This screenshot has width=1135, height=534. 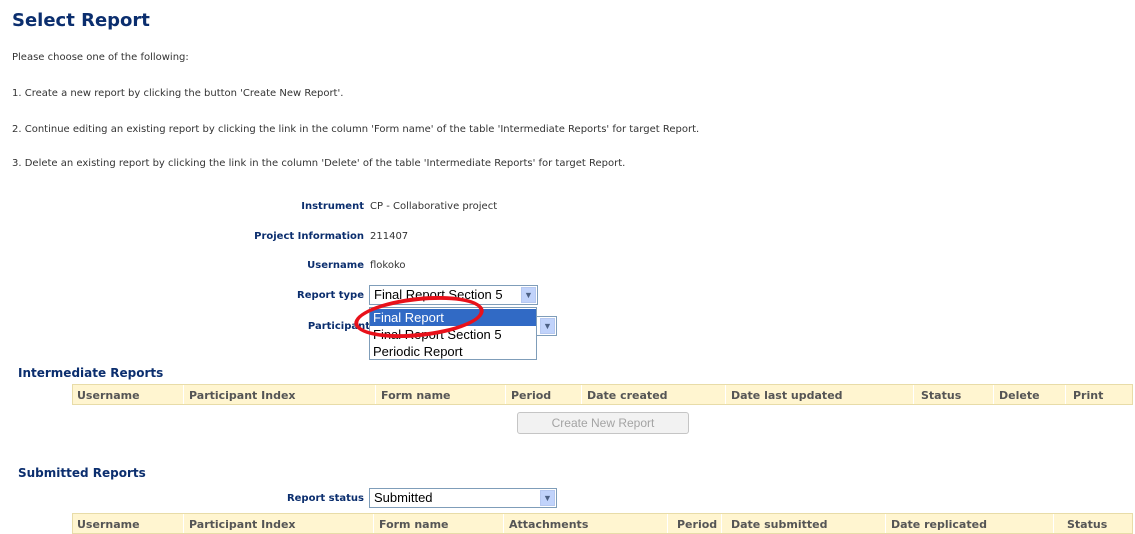 What do you see at coordinates (463, 498) in the screenshot?
I see `report-status-select: Submitted ▼` at bounding box center [463, 498].